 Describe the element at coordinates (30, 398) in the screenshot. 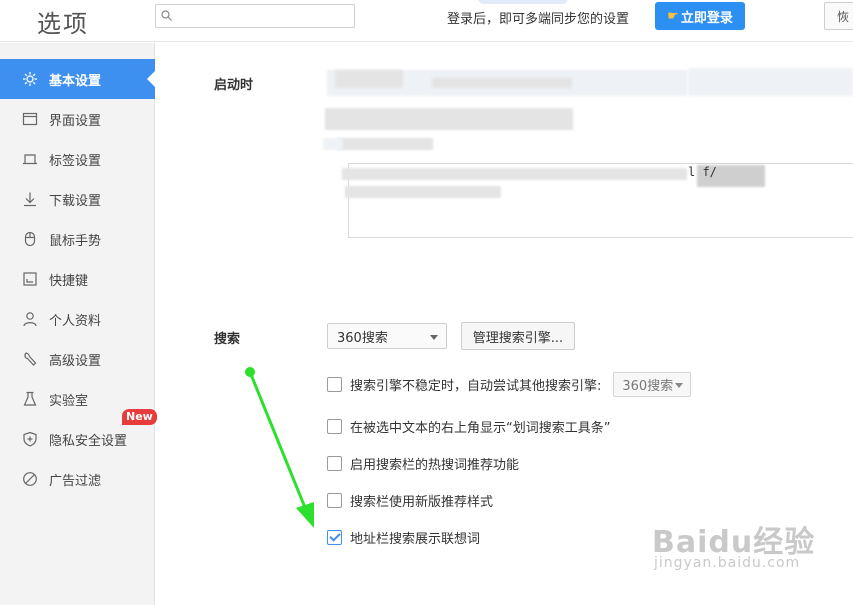

I see `flask-icon` at that location.